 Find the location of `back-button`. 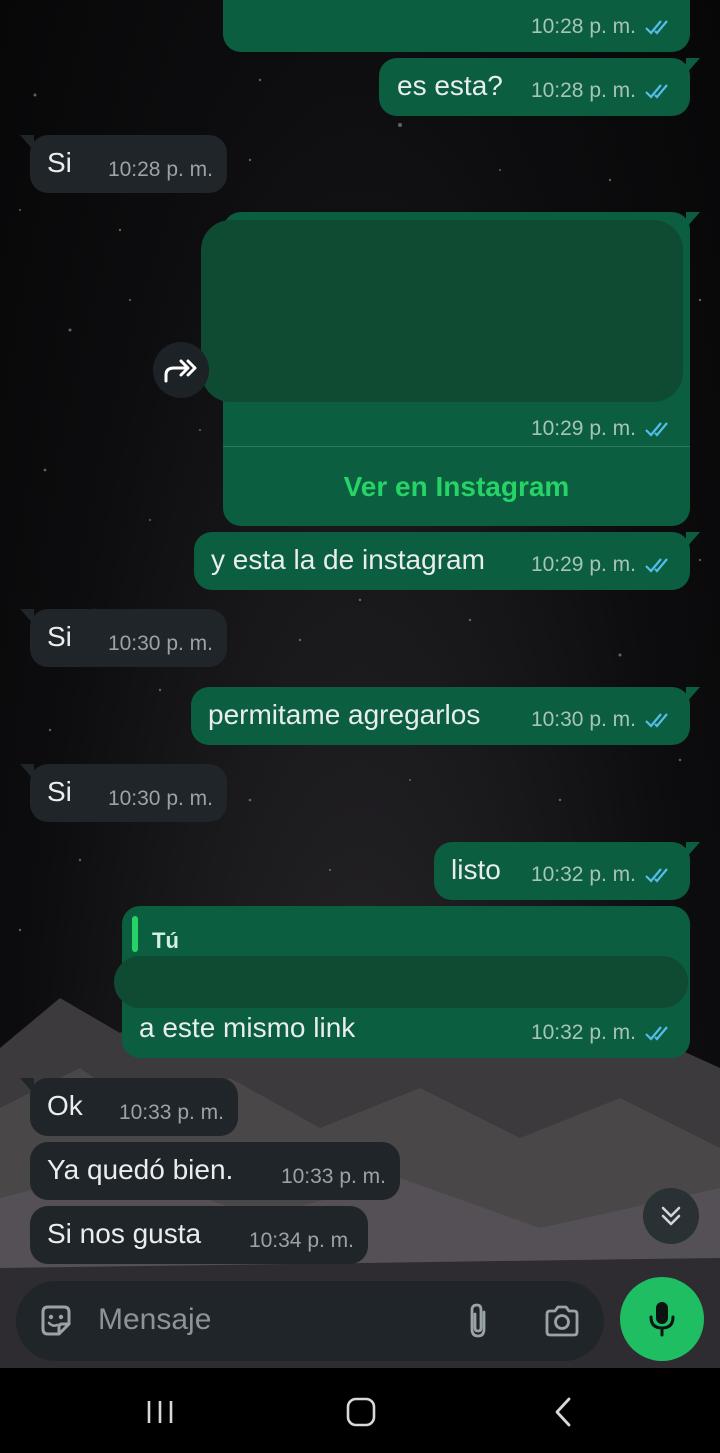

back-button is located at coordinates (563, 1412).